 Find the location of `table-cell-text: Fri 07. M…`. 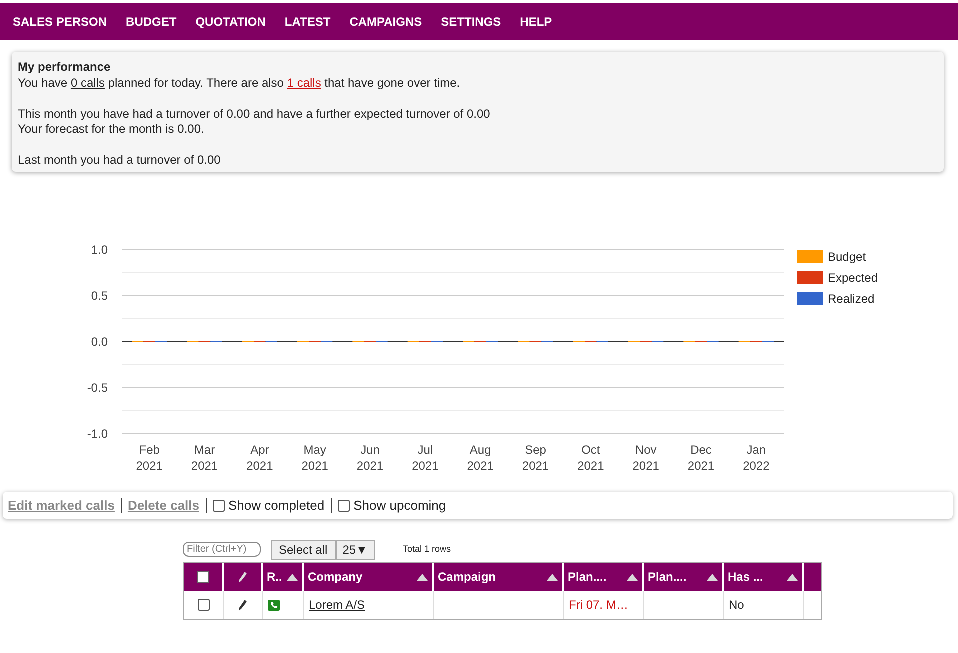

table-cell-text: Fri 07. M… is located at coordinates (598, 605).